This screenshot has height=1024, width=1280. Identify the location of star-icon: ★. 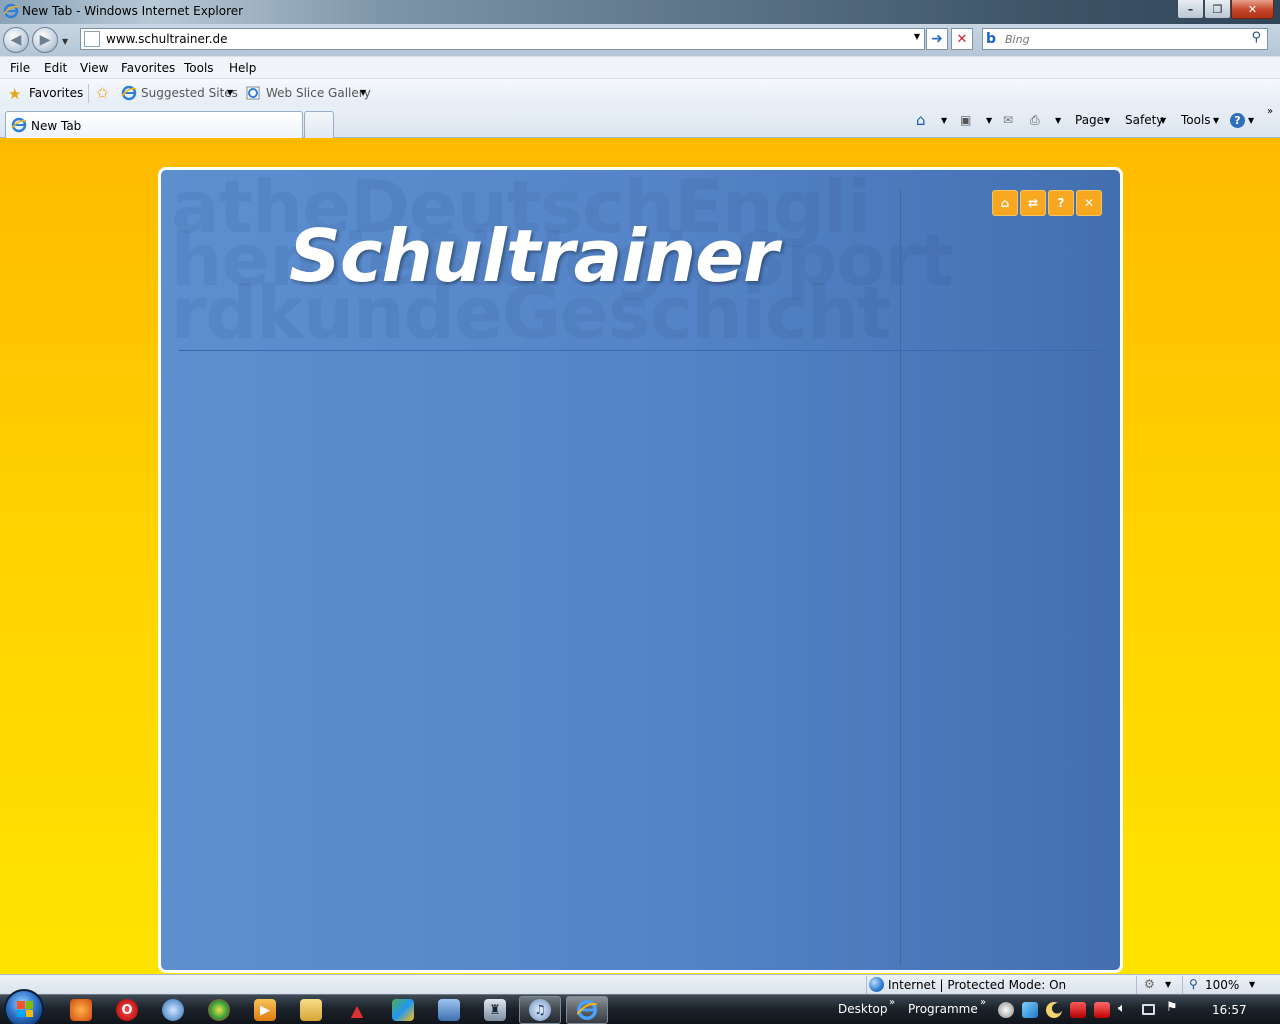
(15, 94).